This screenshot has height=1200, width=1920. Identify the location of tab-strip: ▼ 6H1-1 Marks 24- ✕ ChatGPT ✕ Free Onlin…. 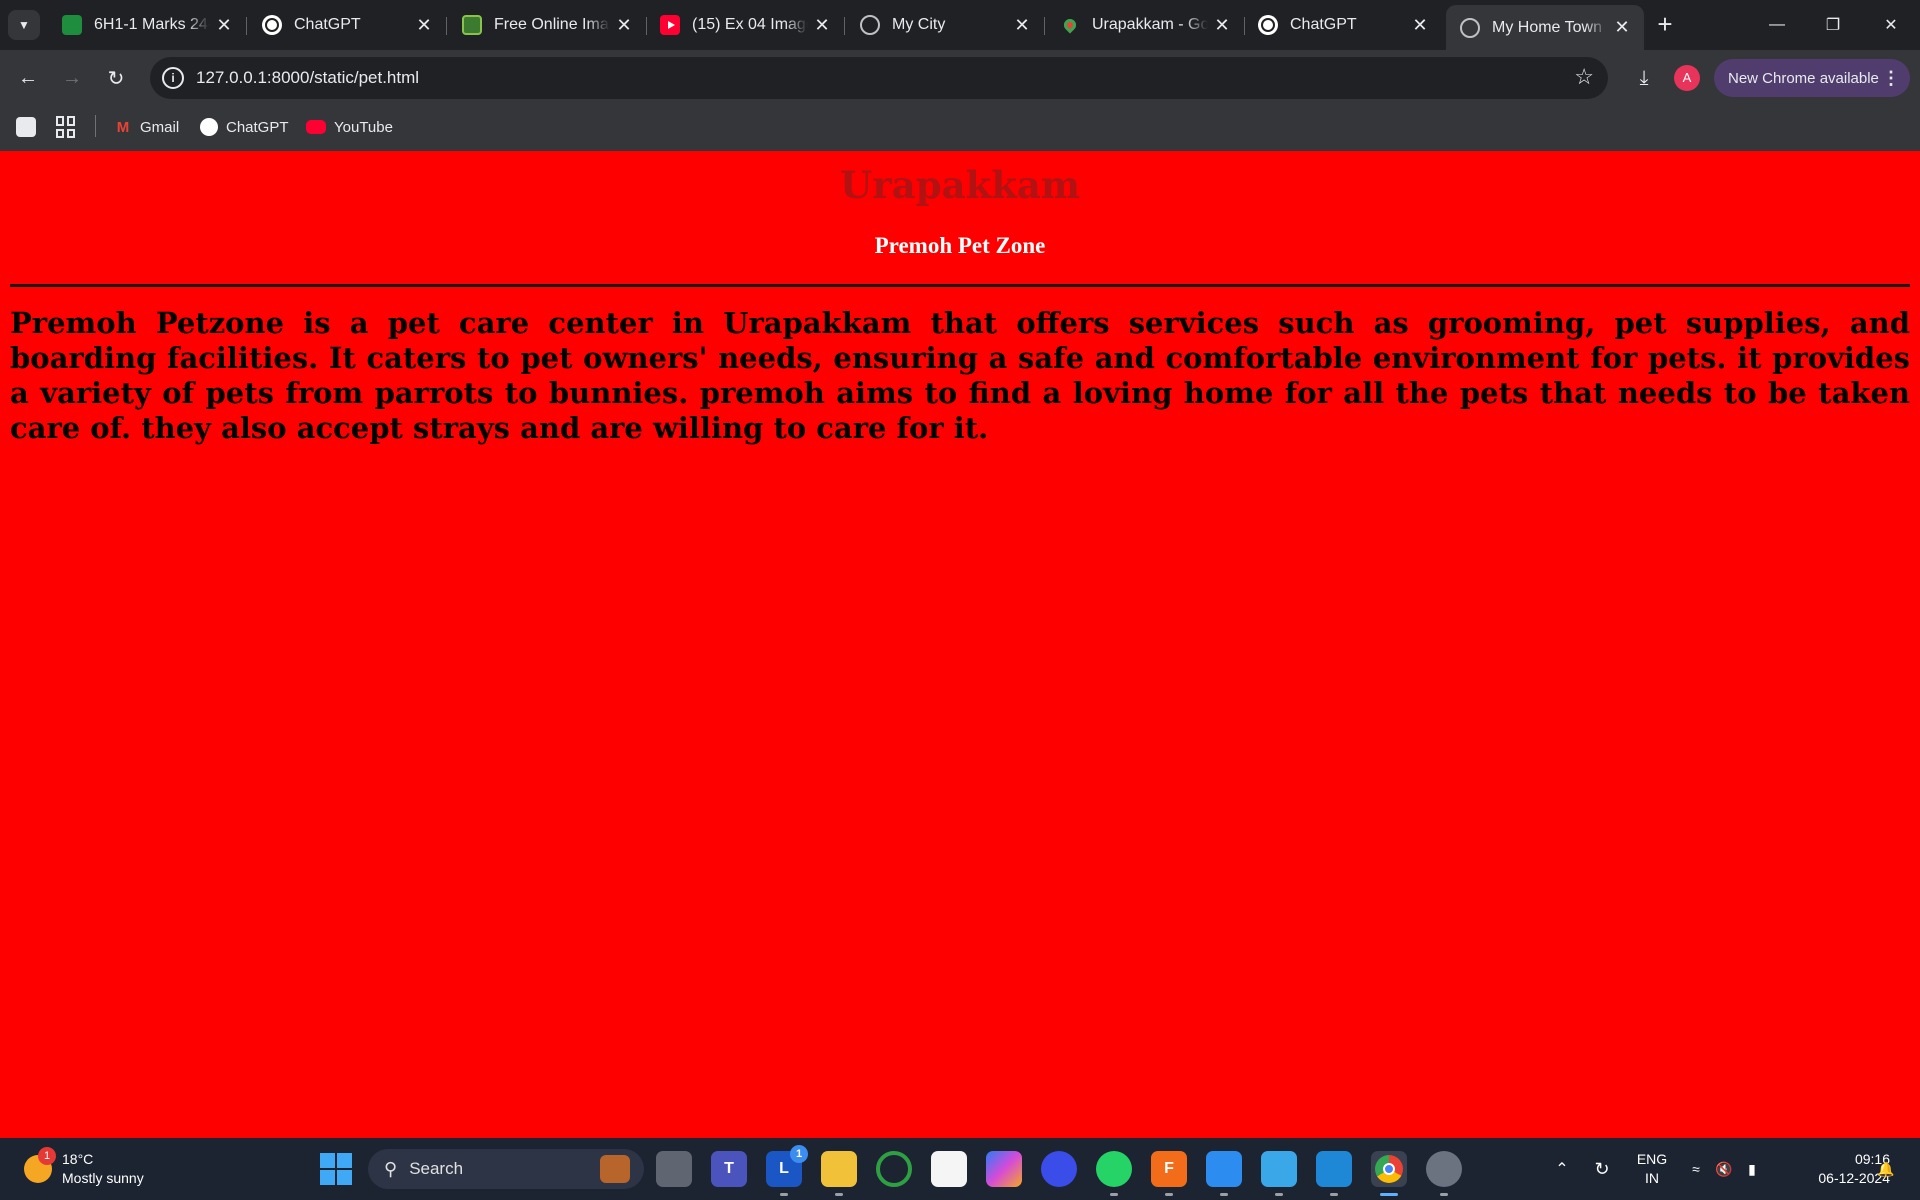
(960, 25).